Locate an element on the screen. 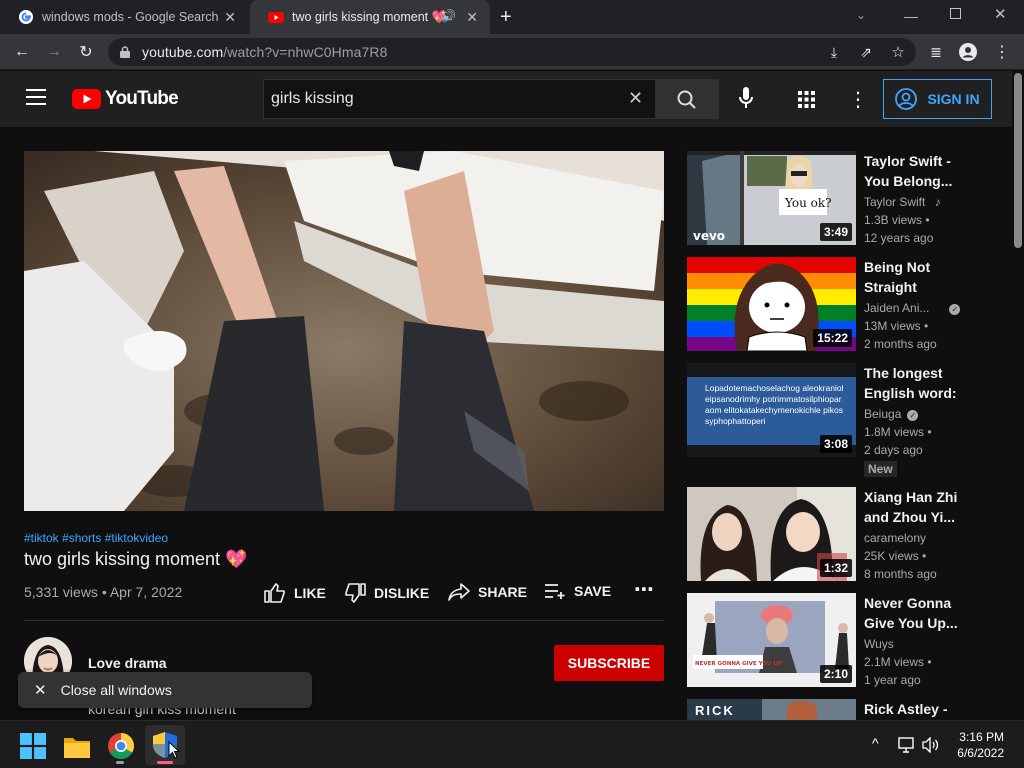 The width and height of the screenshot is (1024, 768). vevo-watermark: vevo is located at coordinates (709, 236).